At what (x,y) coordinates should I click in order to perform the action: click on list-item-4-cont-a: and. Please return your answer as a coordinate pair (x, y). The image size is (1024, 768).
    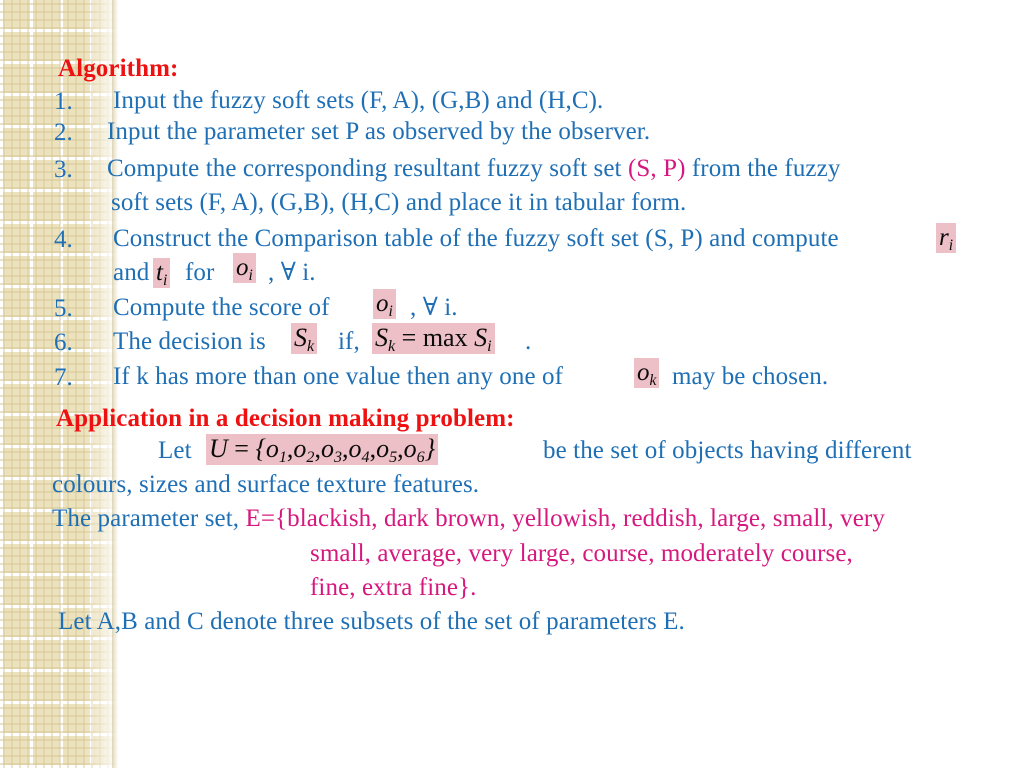
    Looking at the image, I should click on (131, 272).